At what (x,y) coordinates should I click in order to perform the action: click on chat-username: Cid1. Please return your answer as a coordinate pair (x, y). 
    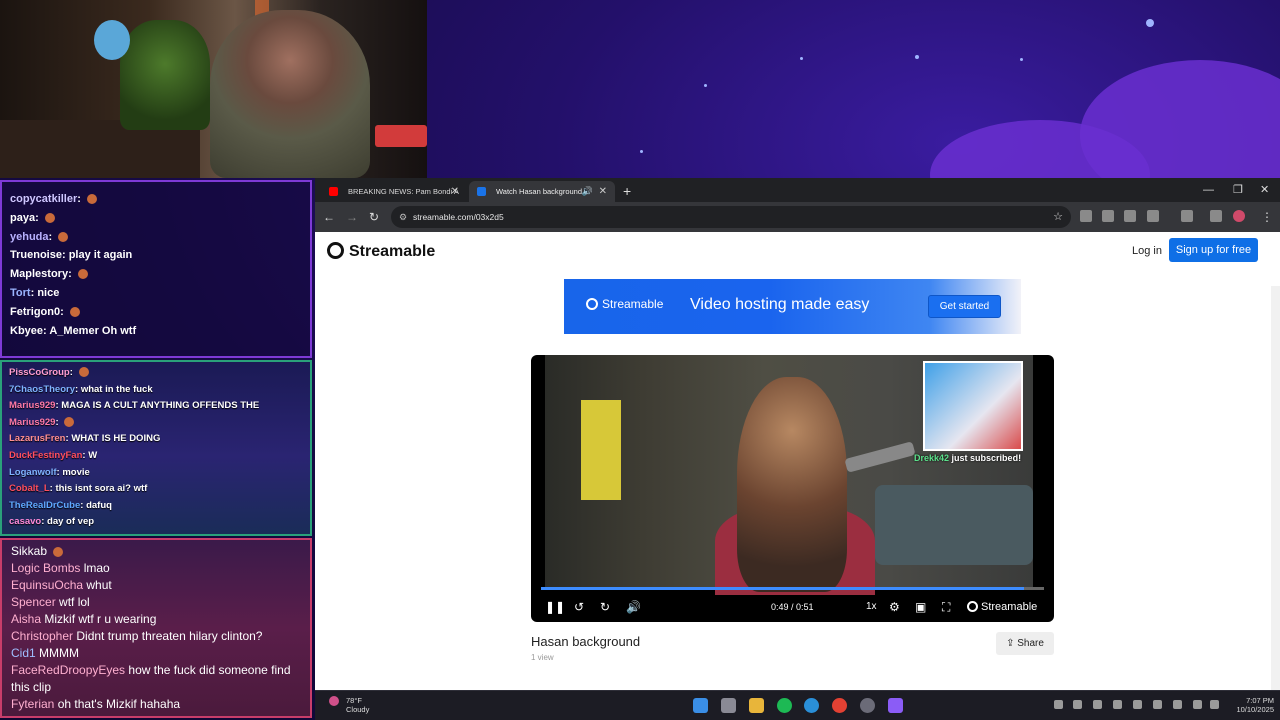
    Looking at the image, I should click on (23, 653).